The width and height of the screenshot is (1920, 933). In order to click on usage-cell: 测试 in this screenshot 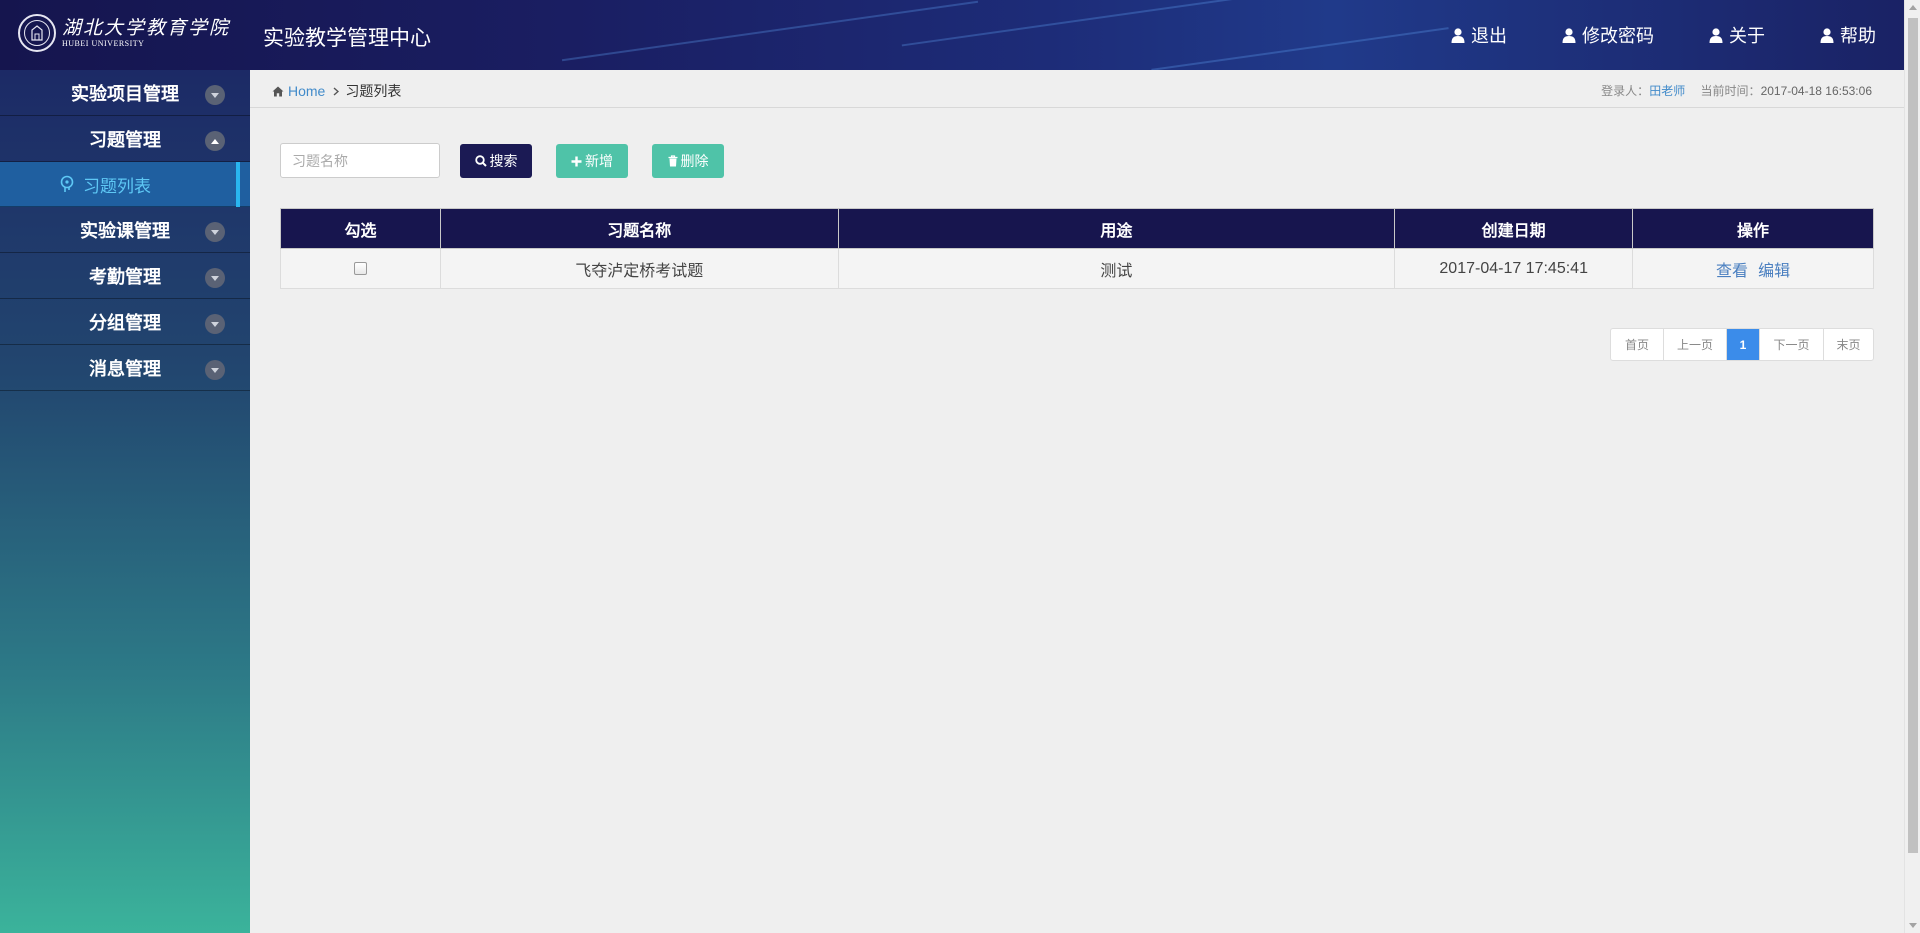, I will do `click(1116, 268)`.